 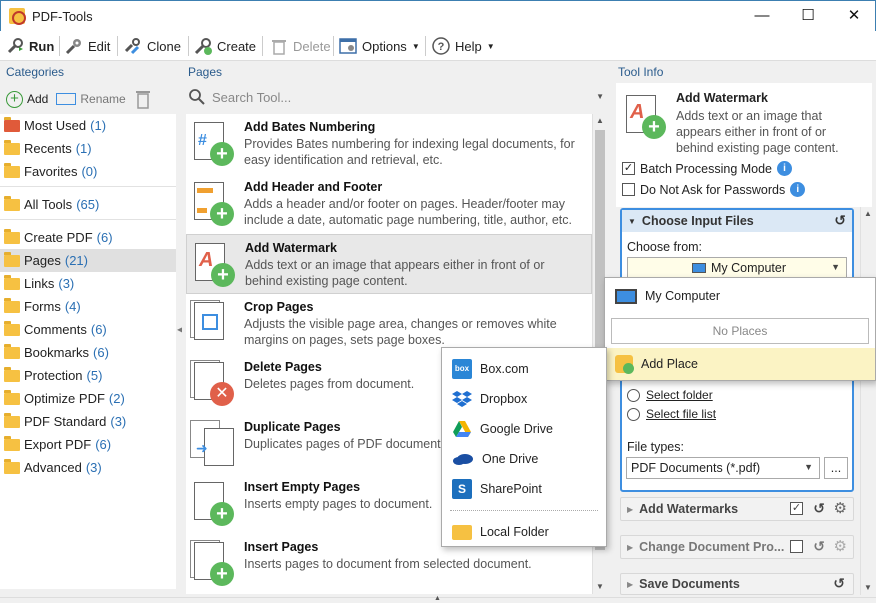 I want to click on edit-button: Edit, so click(x=87, y=46).